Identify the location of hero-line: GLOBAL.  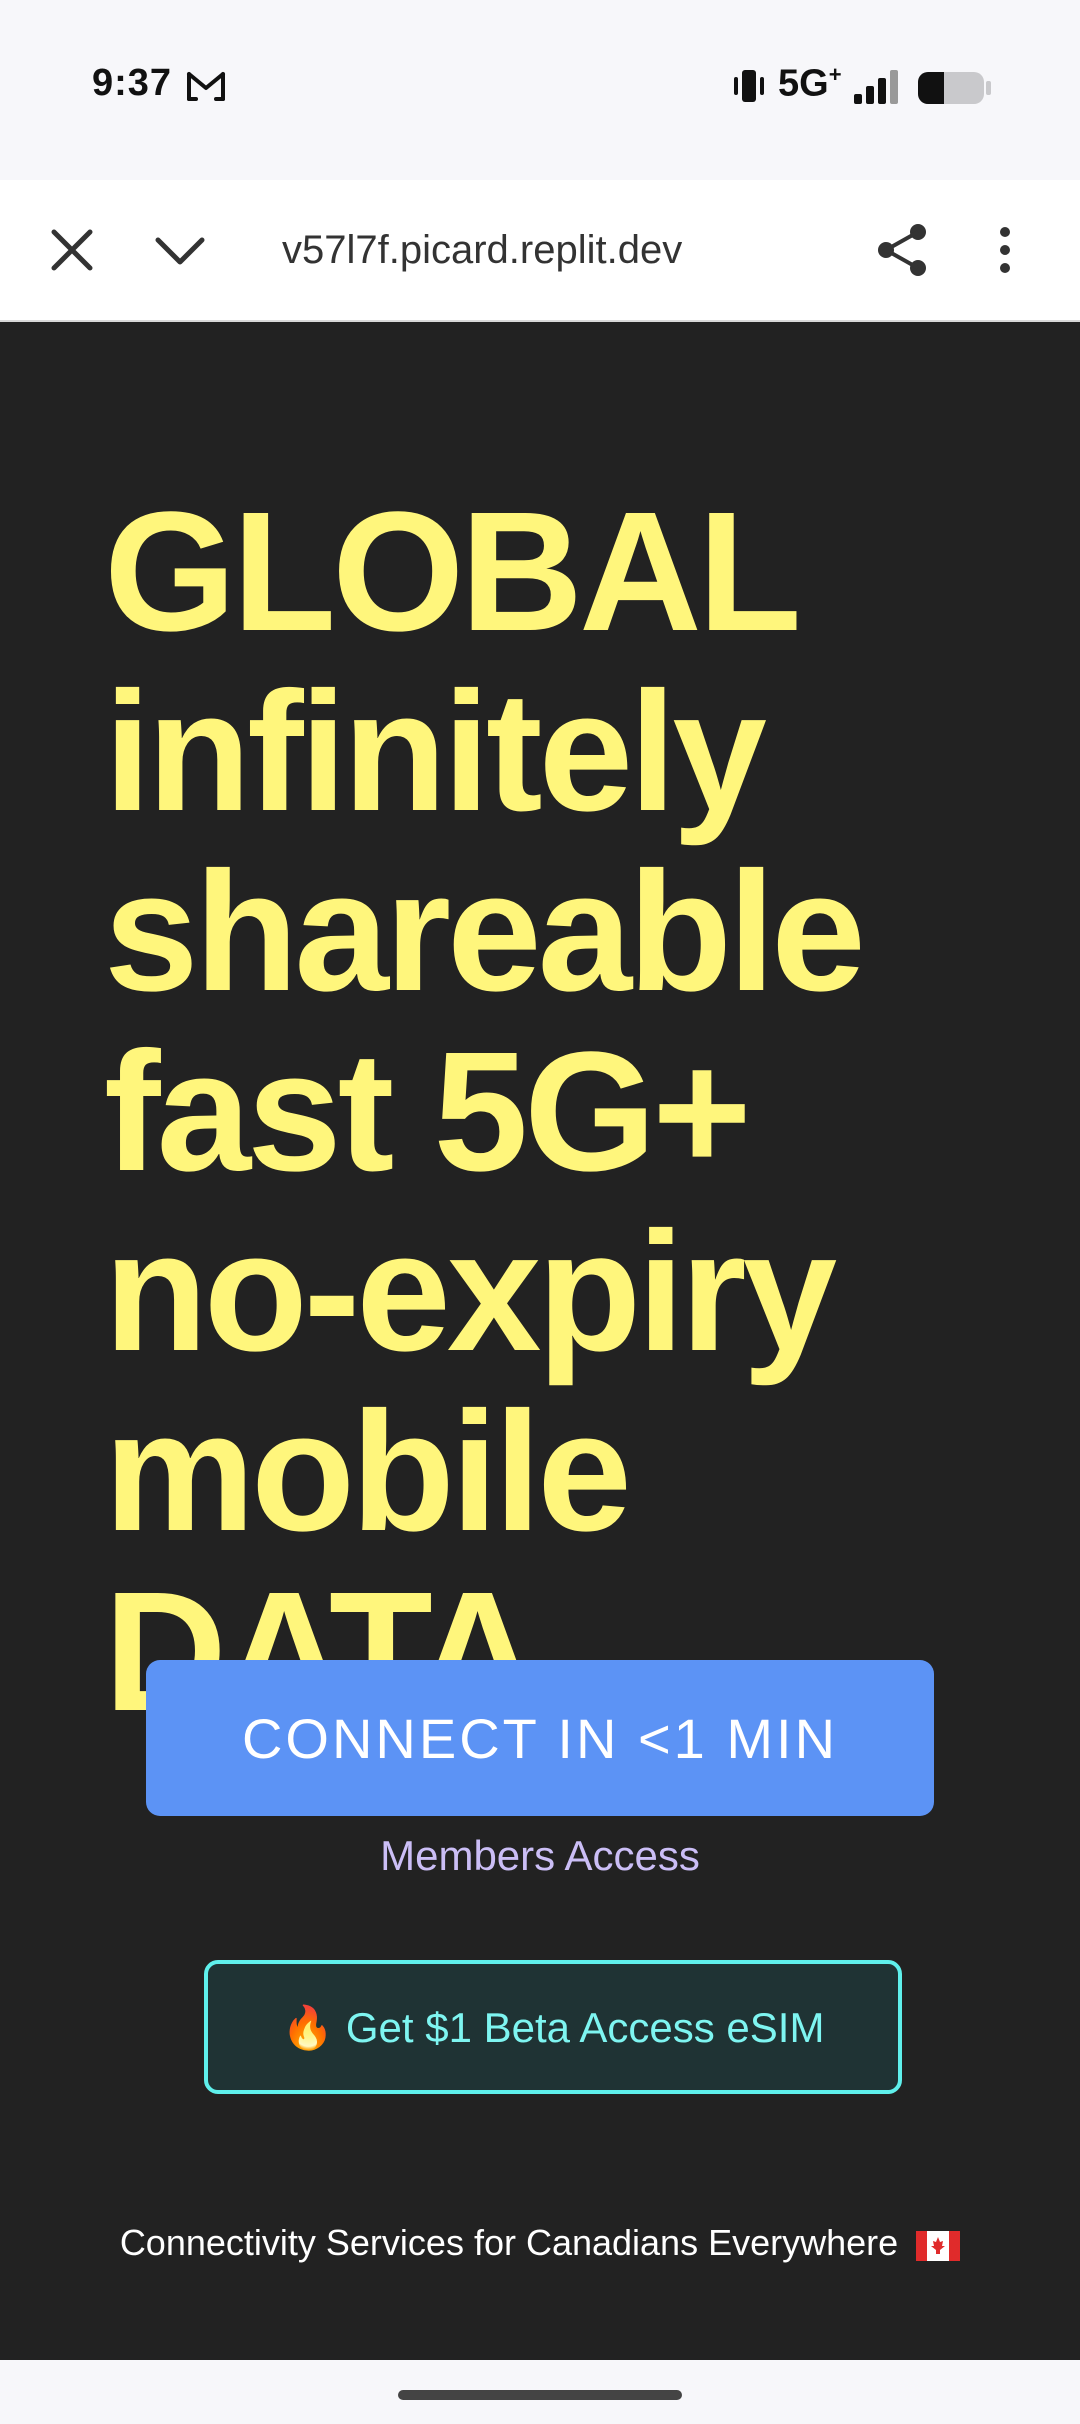
(453, 572).